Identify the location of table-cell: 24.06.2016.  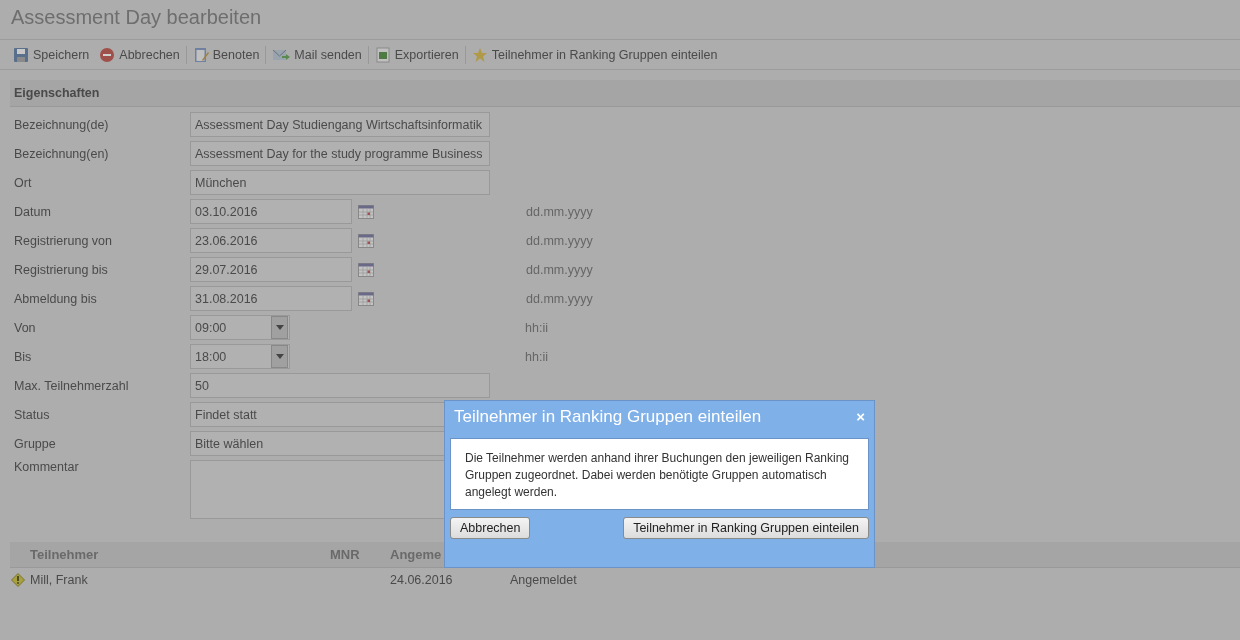
(421, 580).